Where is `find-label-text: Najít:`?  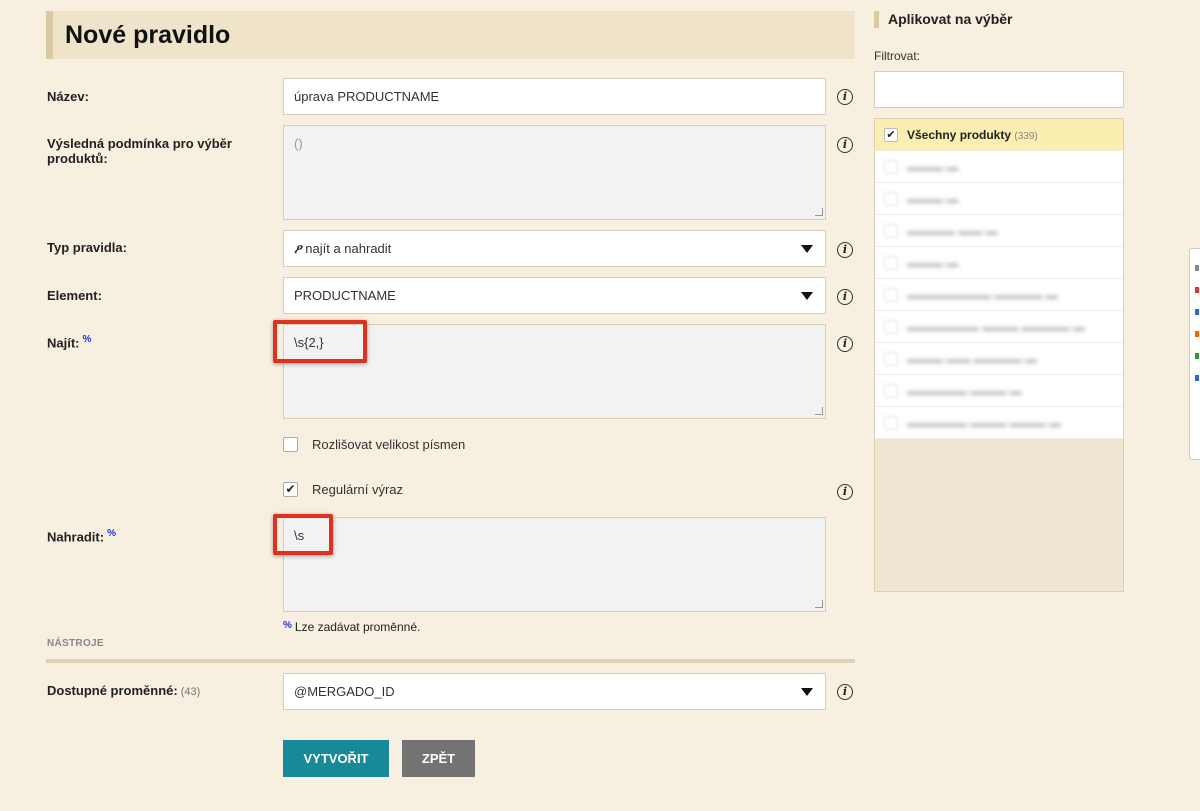
find-label-text: Najít: is located at coordinates (63, 343).